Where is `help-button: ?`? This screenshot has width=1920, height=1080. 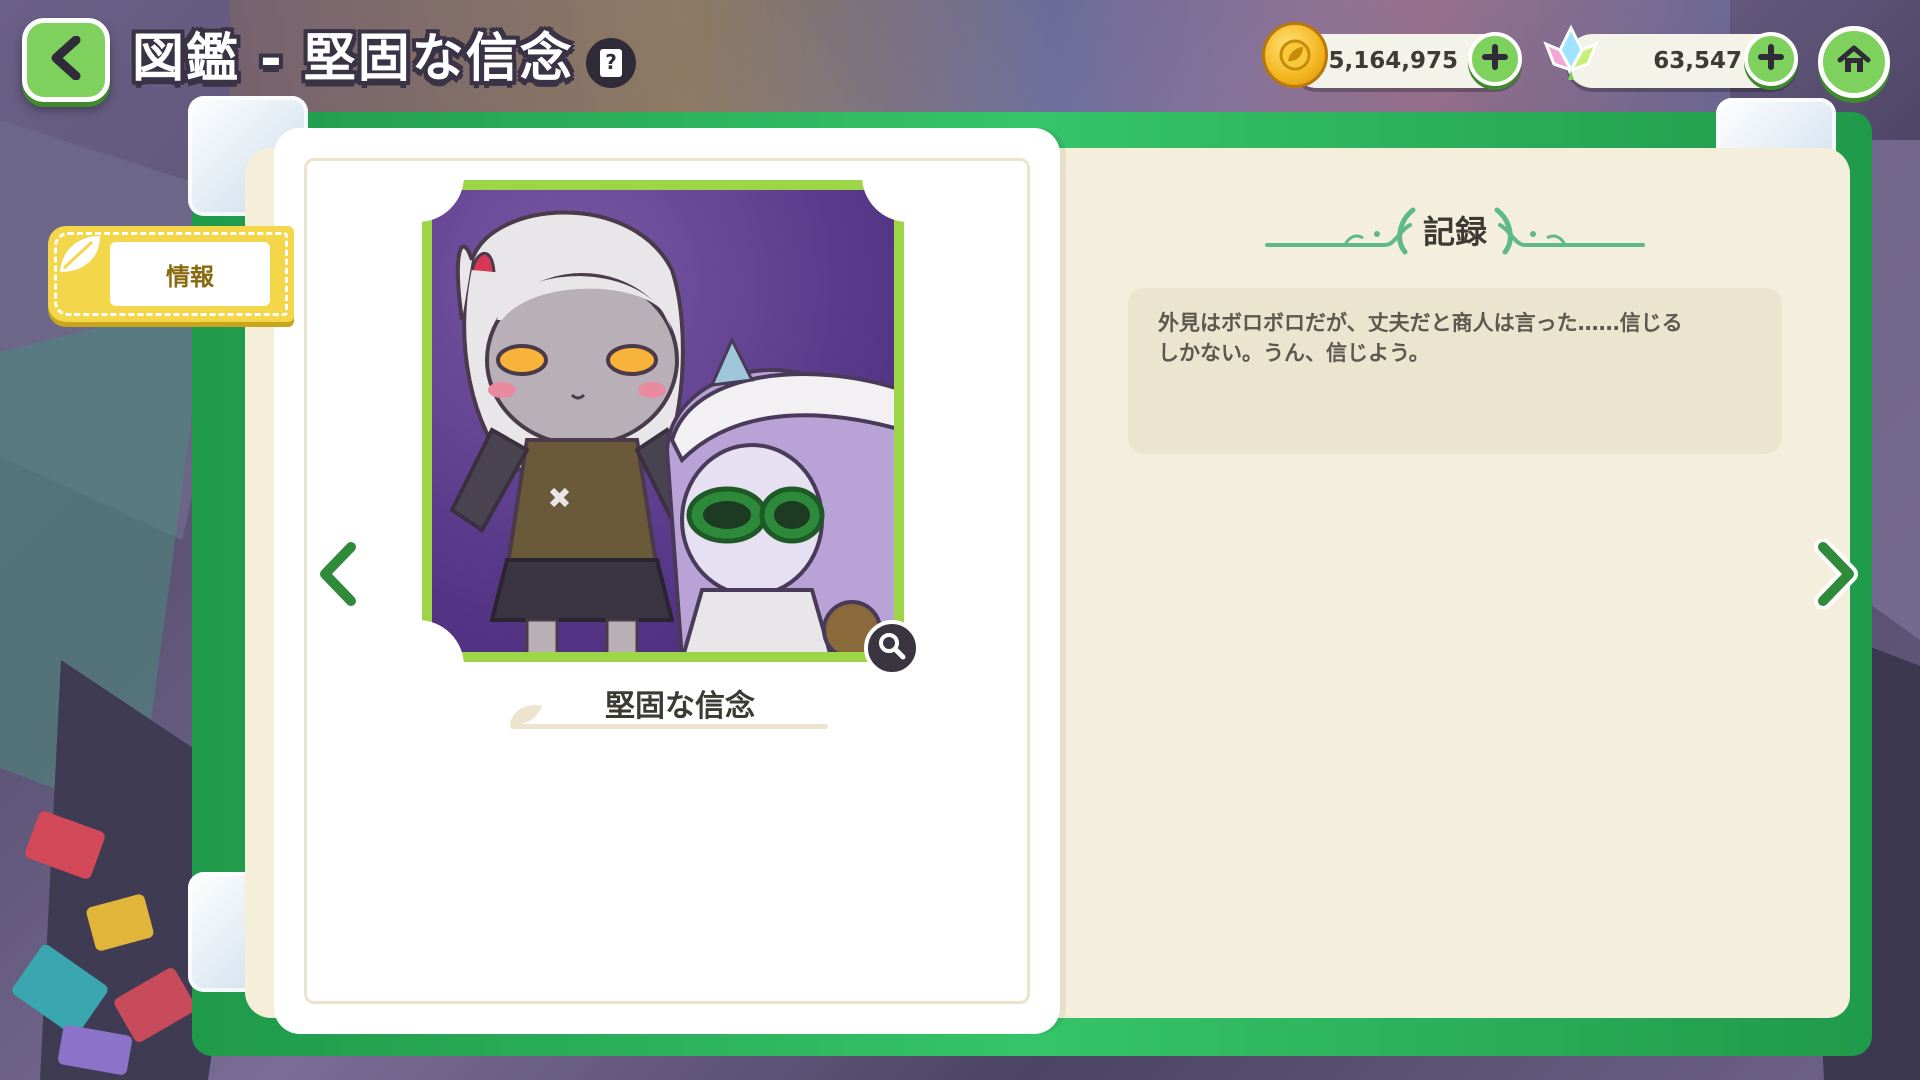 help-button: ? is located at coordinates (611, 63).